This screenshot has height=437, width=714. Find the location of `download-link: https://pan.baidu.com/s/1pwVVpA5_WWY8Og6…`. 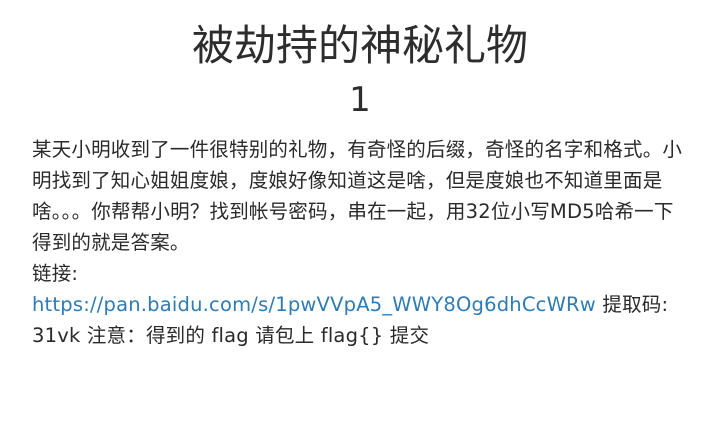

download-link: https://pan.baidu.com/s/1pwVVpA5_WWY8Og6… is located at coordinates (314, 304).